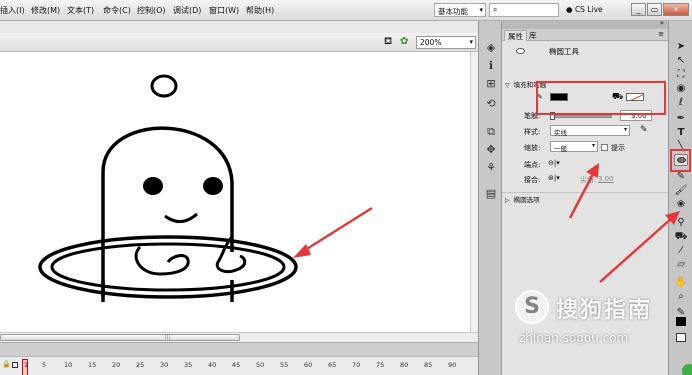  Describe the element at coordinates (404, 41) in the screenshot. I see `edit-scene-icon: ✿` at that location.